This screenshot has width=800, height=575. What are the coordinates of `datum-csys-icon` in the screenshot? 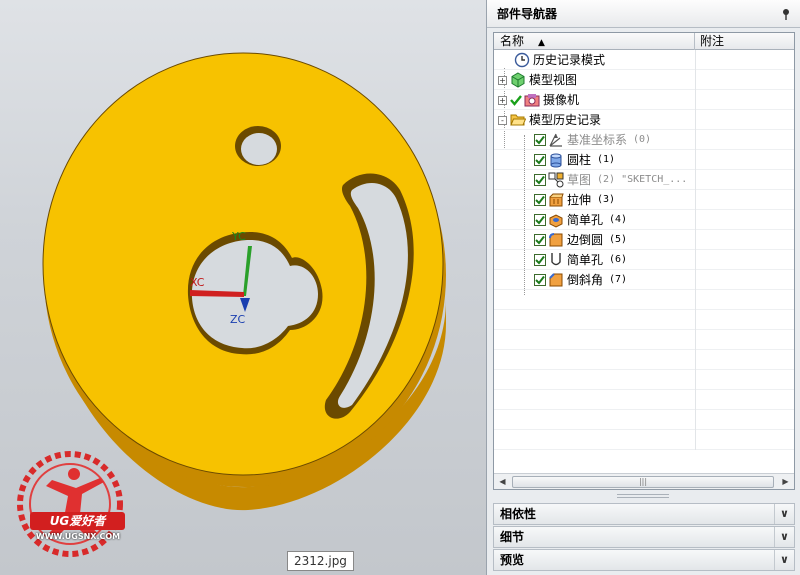 It's located at (555, 140).